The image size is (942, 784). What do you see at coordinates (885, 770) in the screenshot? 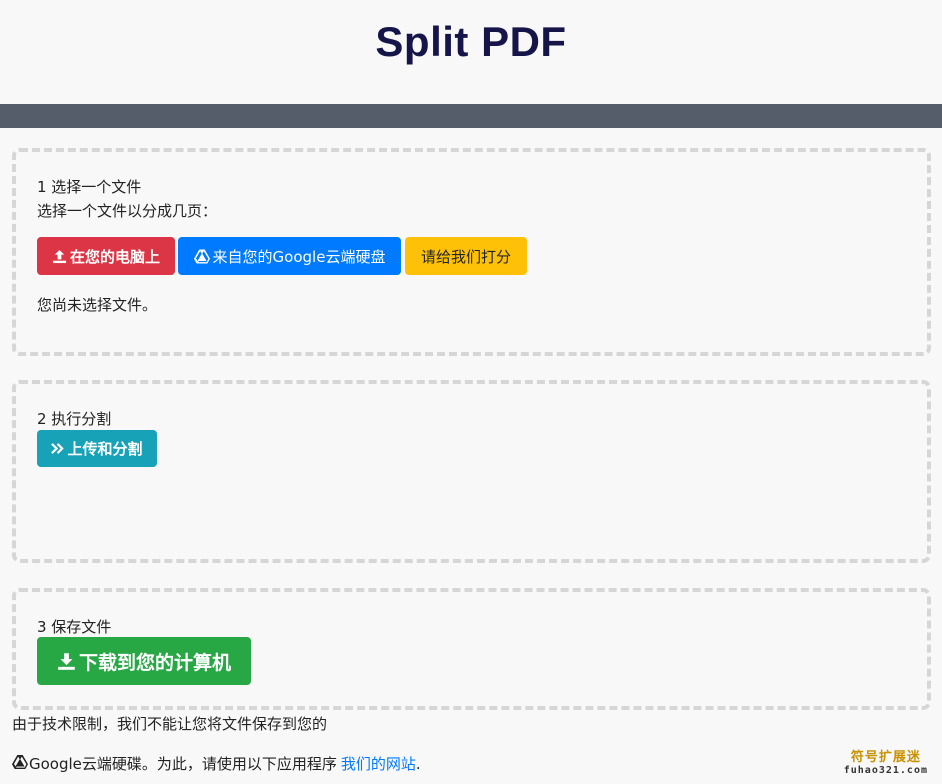
I see `watermark-bottom: fuhao321.com` at bounding box center [885, 770].